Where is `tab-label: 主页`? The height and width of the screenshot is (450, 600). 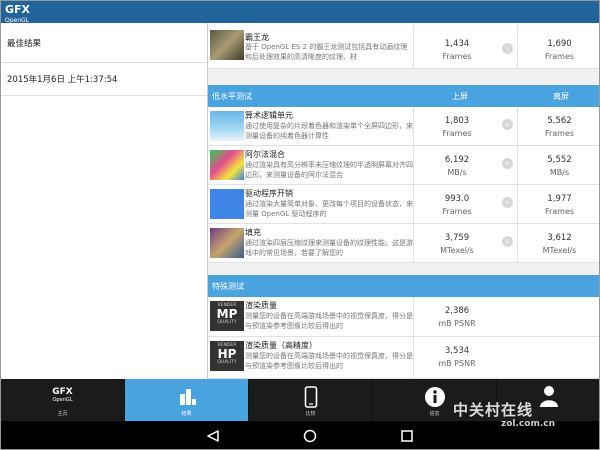
tab-label: 主页 is located at coordinates (62, 414).